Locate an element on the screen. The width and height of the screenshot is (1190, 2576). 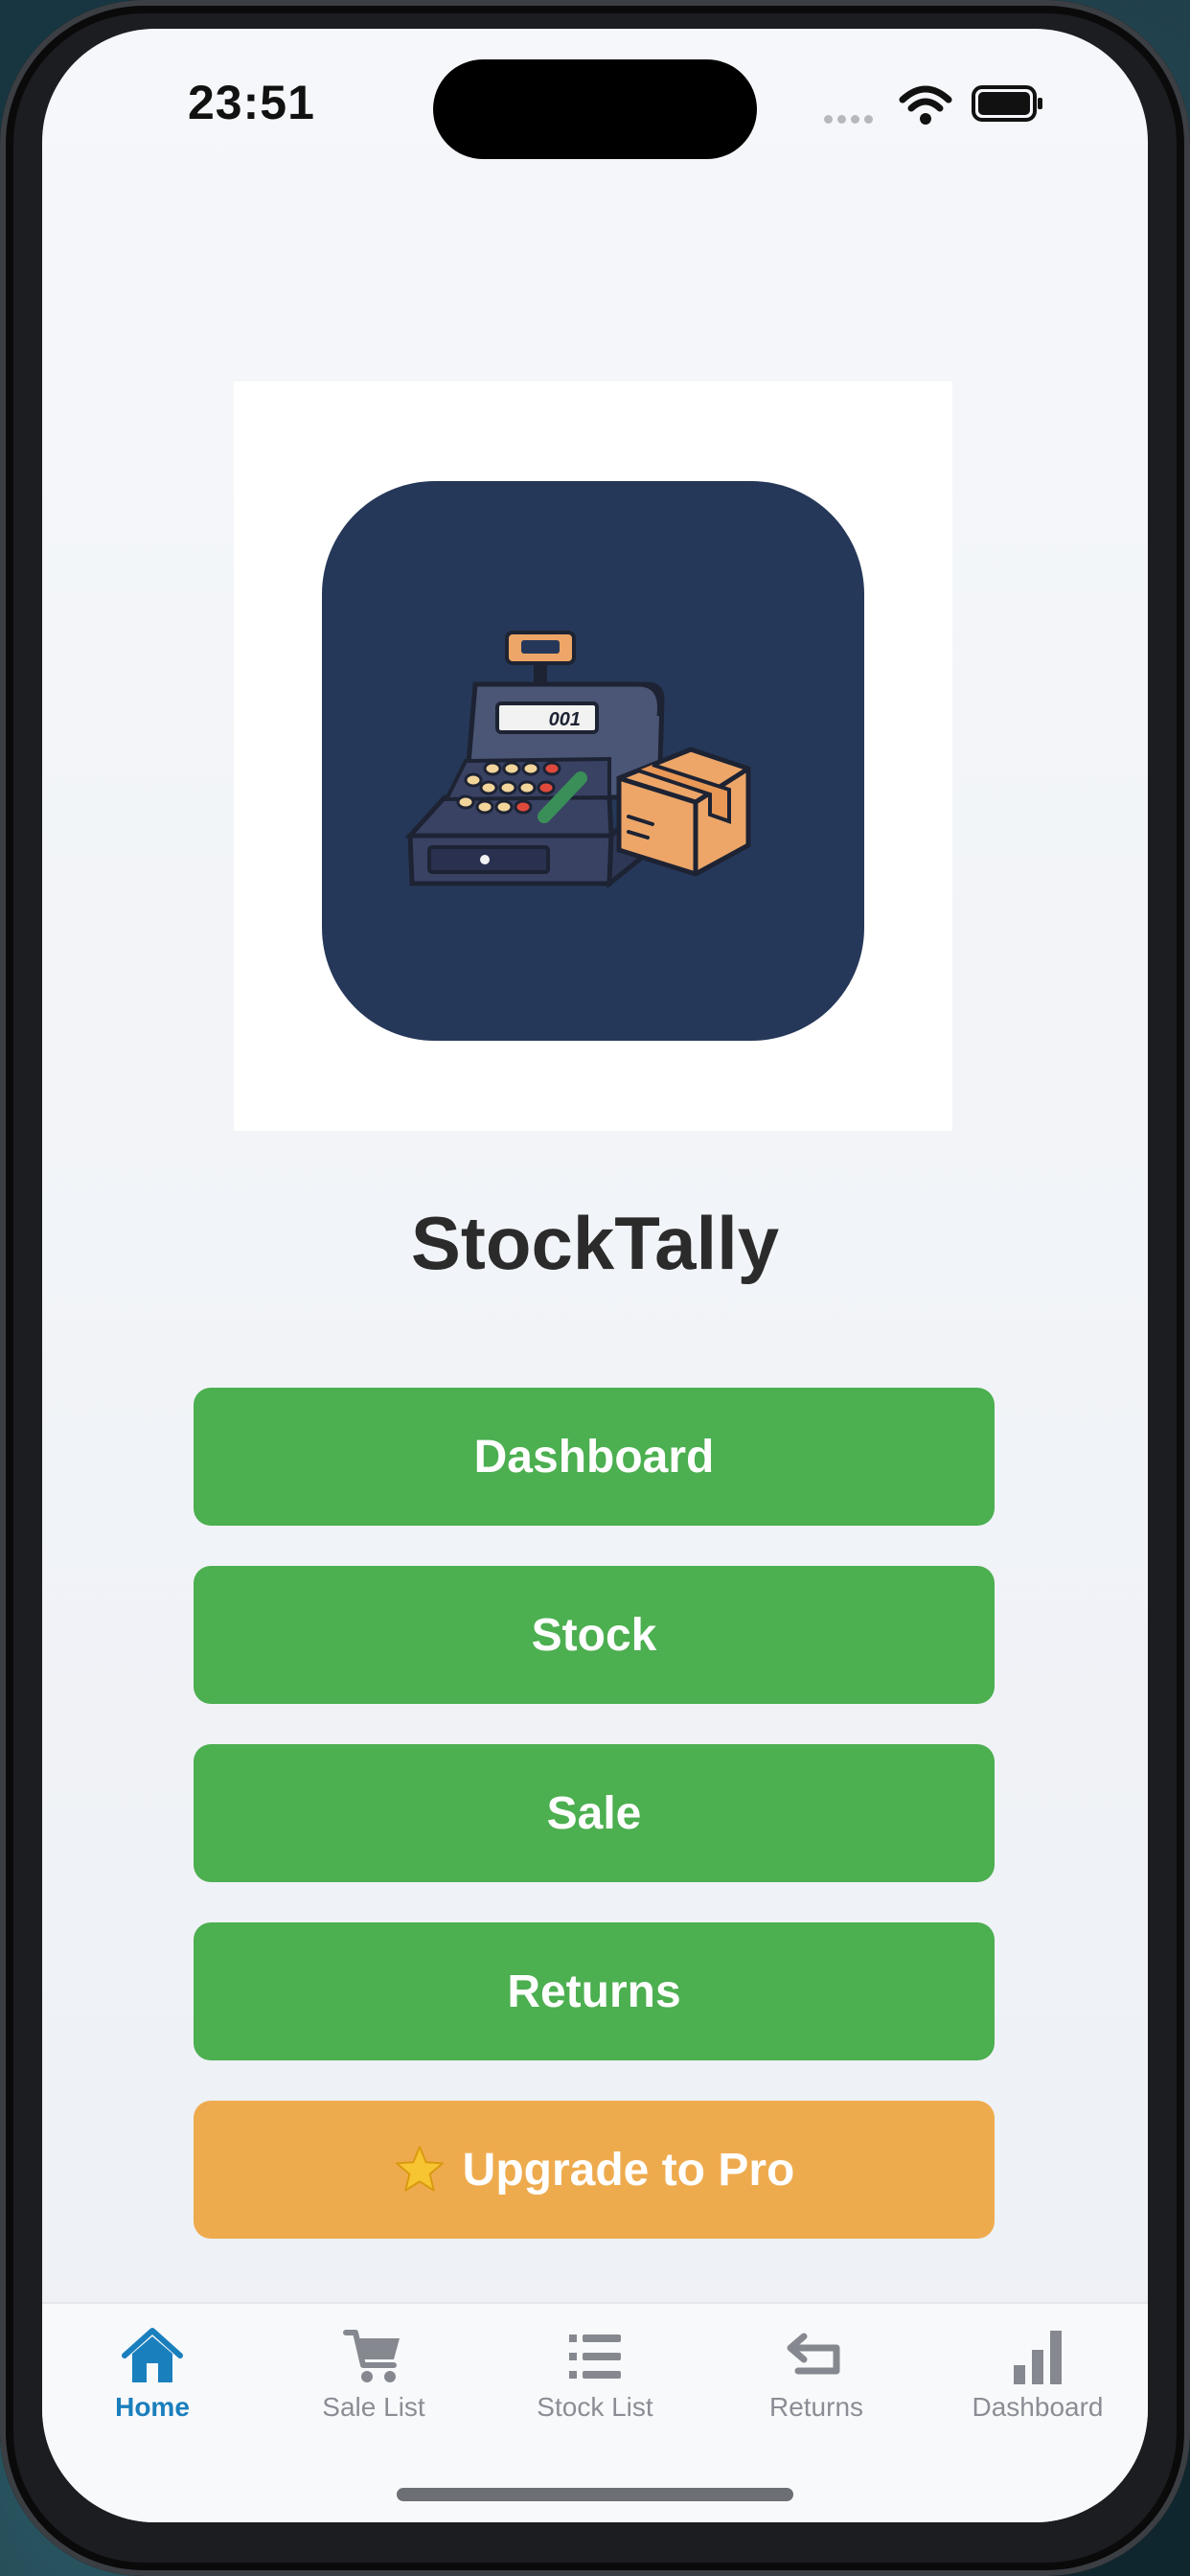
stock-button: Stock is located at coordinates (594, 1635).